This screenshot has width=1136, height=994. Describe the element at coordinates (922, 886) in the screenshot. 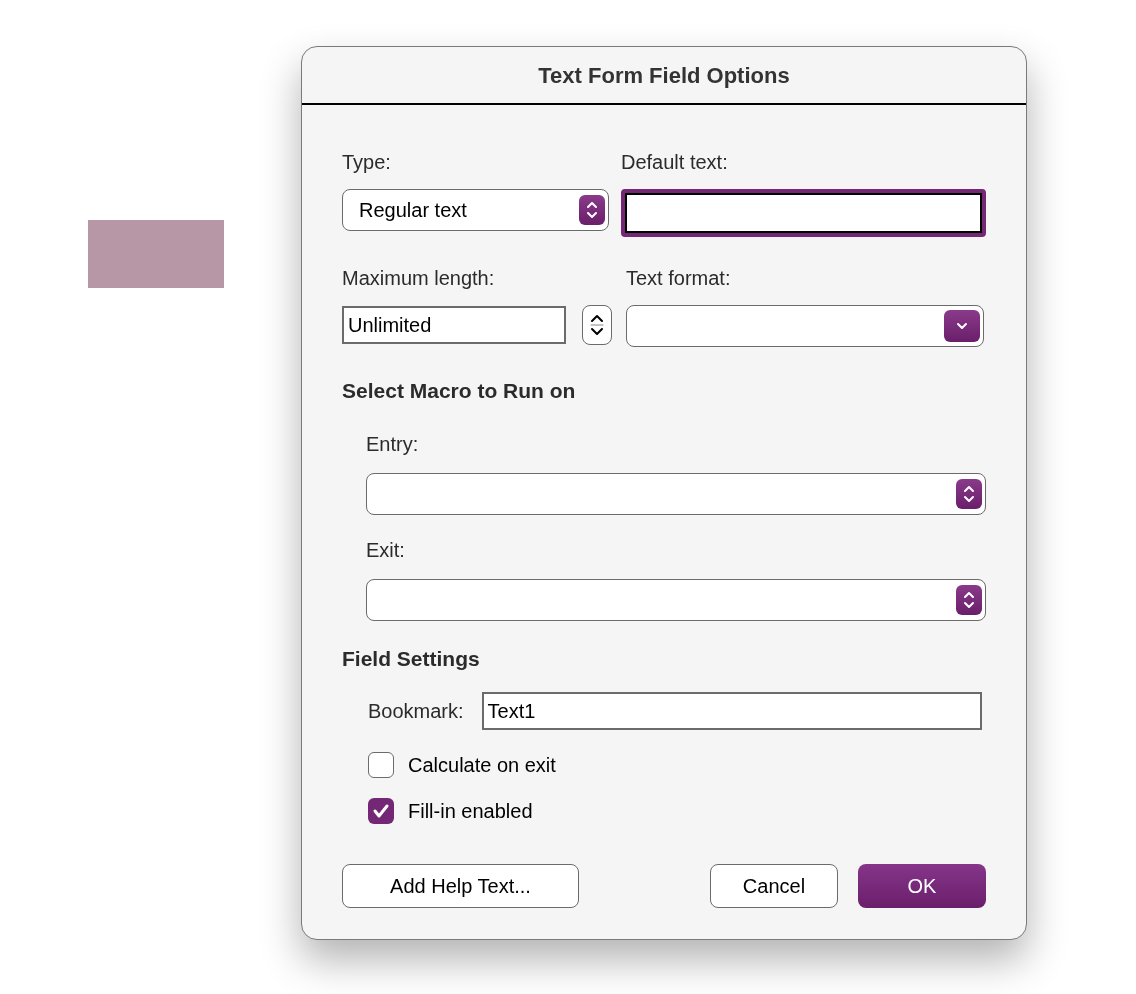

I see `dialog-button: OK` at that location.